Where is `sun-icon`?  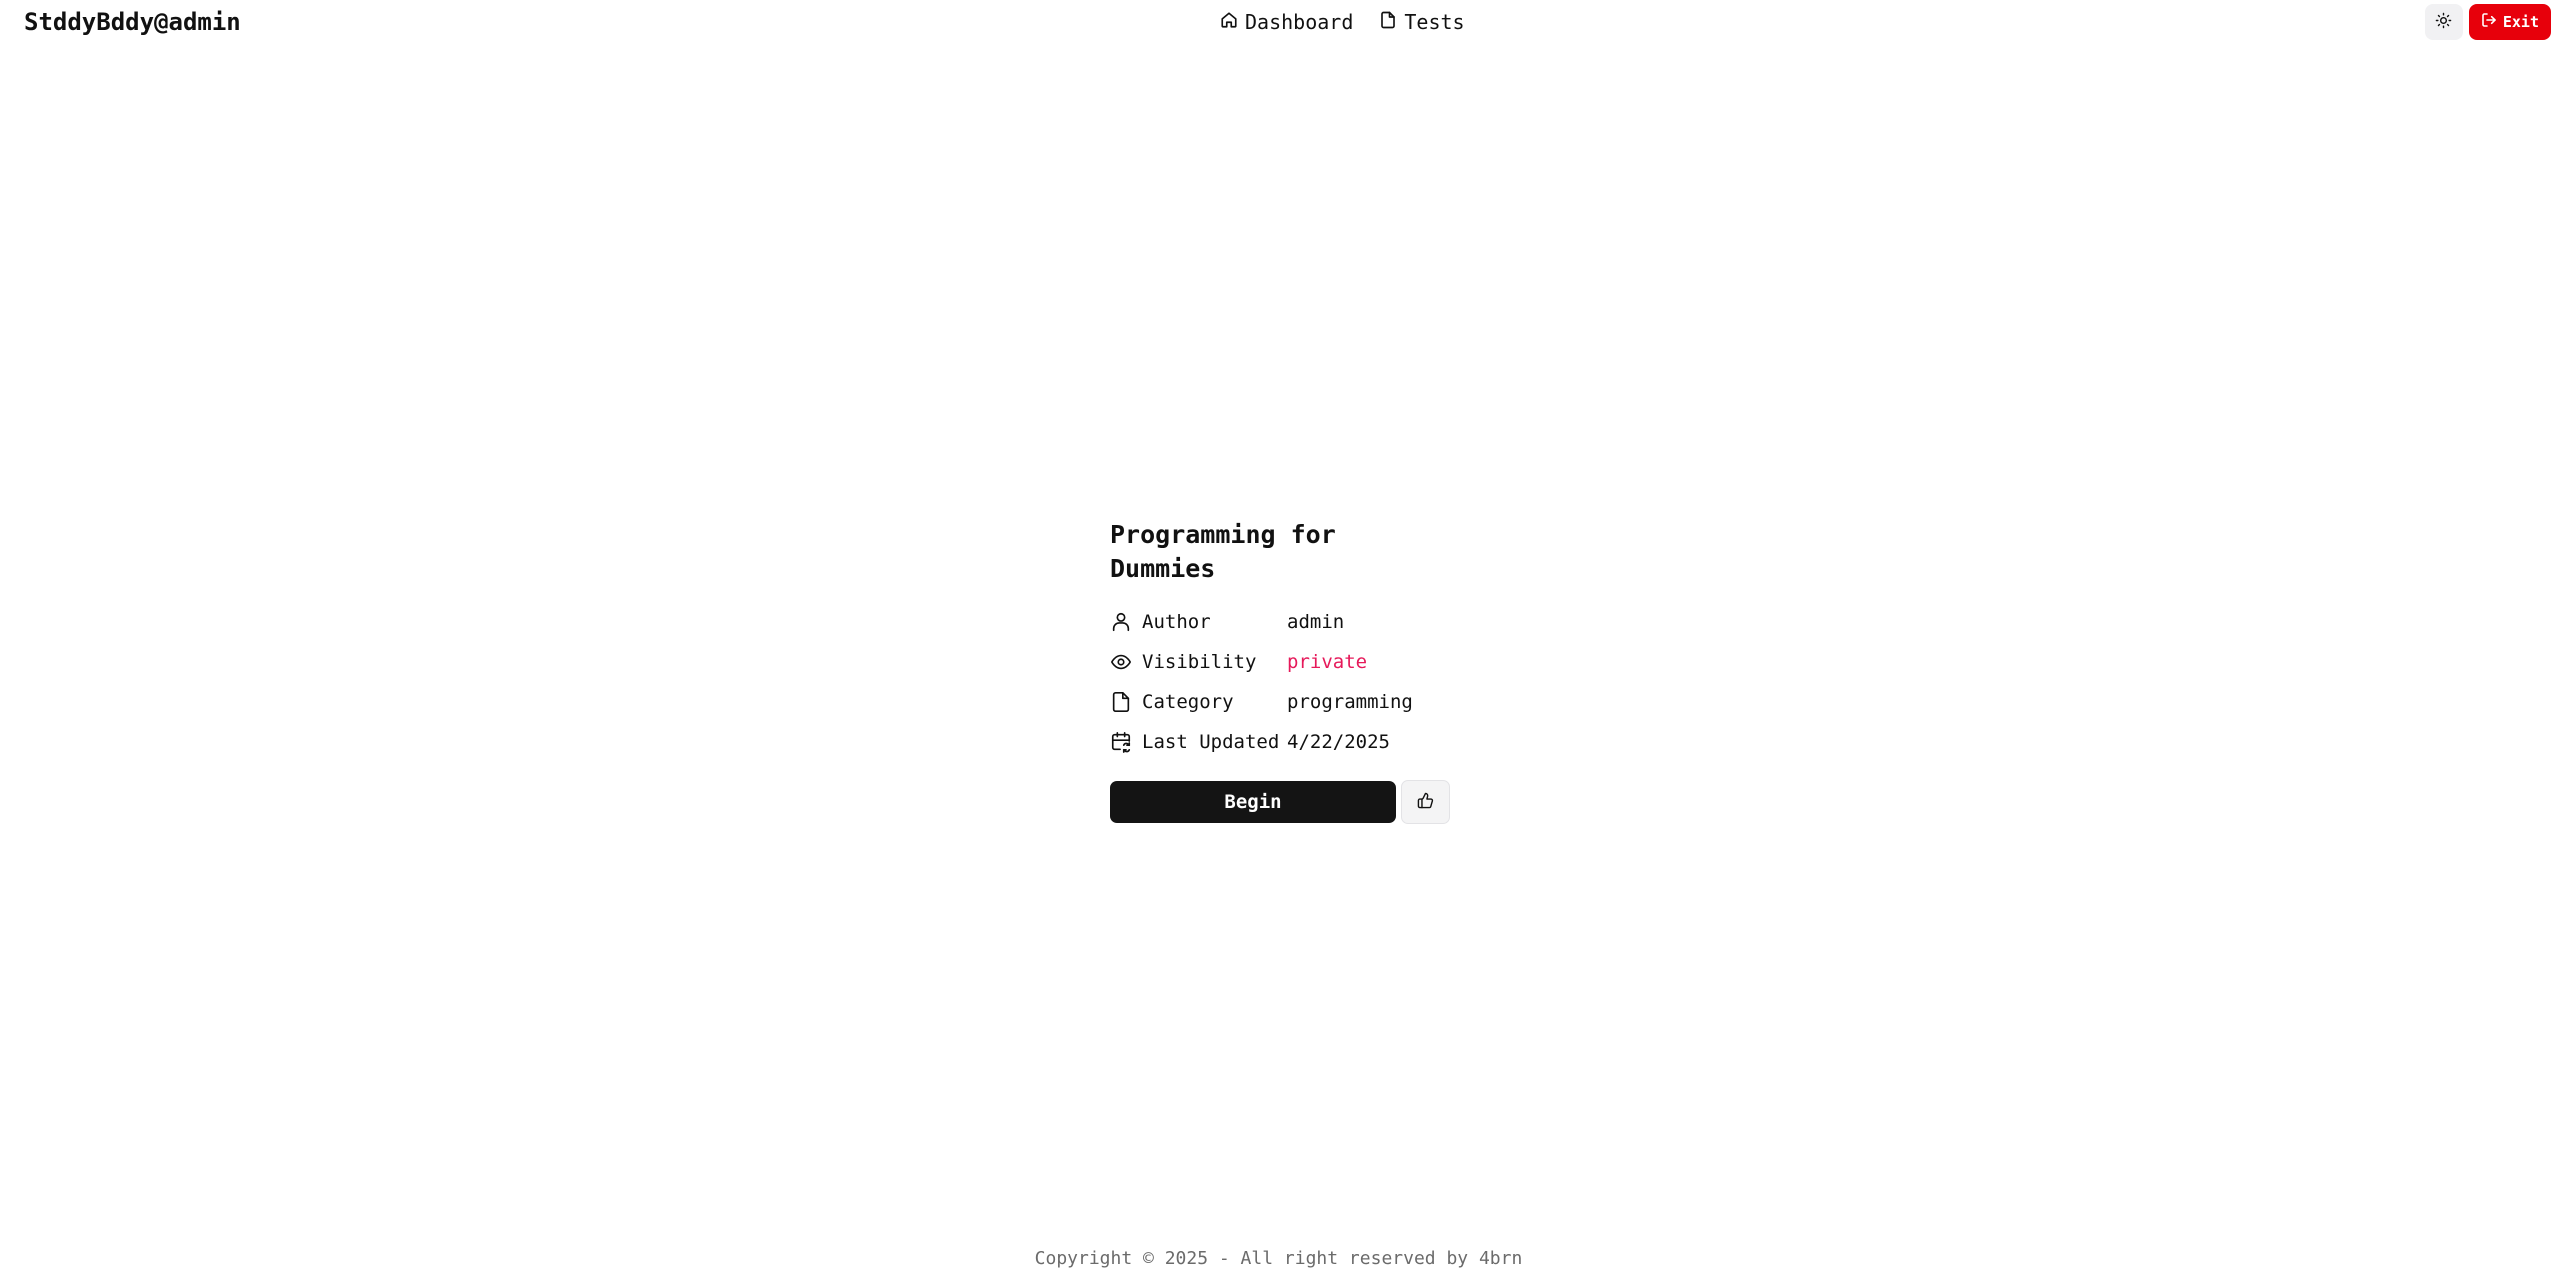
sun-icon is located at coordinates (2443, 22).